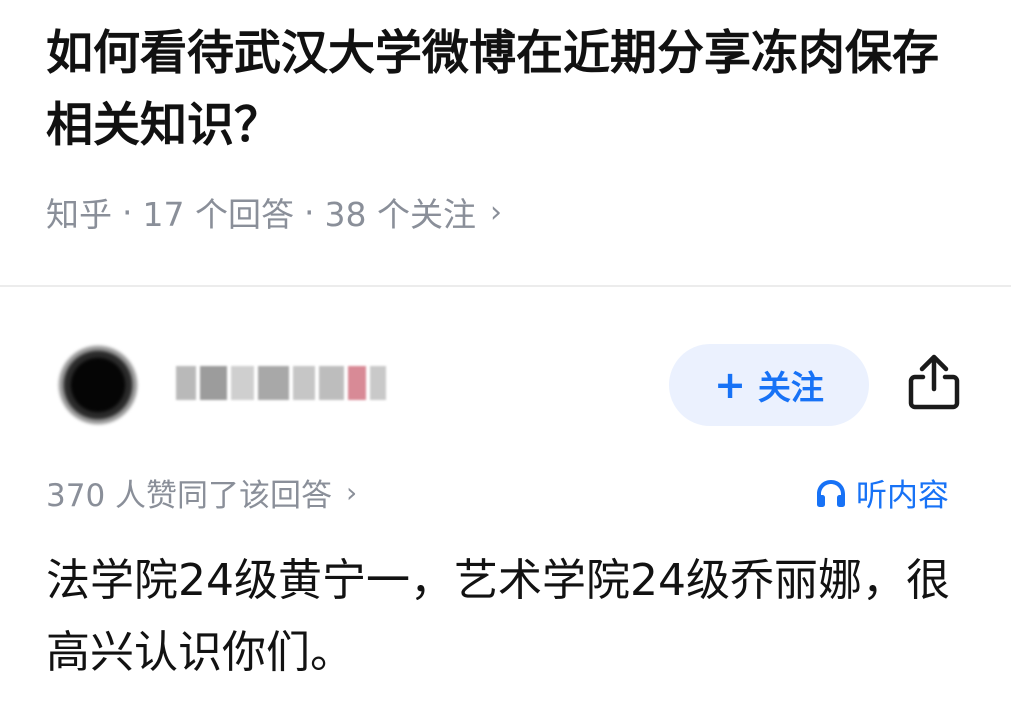 This screenshot has width=1011, height=723. What do you see at coordinates (902, 496) in the screenshot?
I see `listen-label: 听内容` at bounding box center [902, 496].